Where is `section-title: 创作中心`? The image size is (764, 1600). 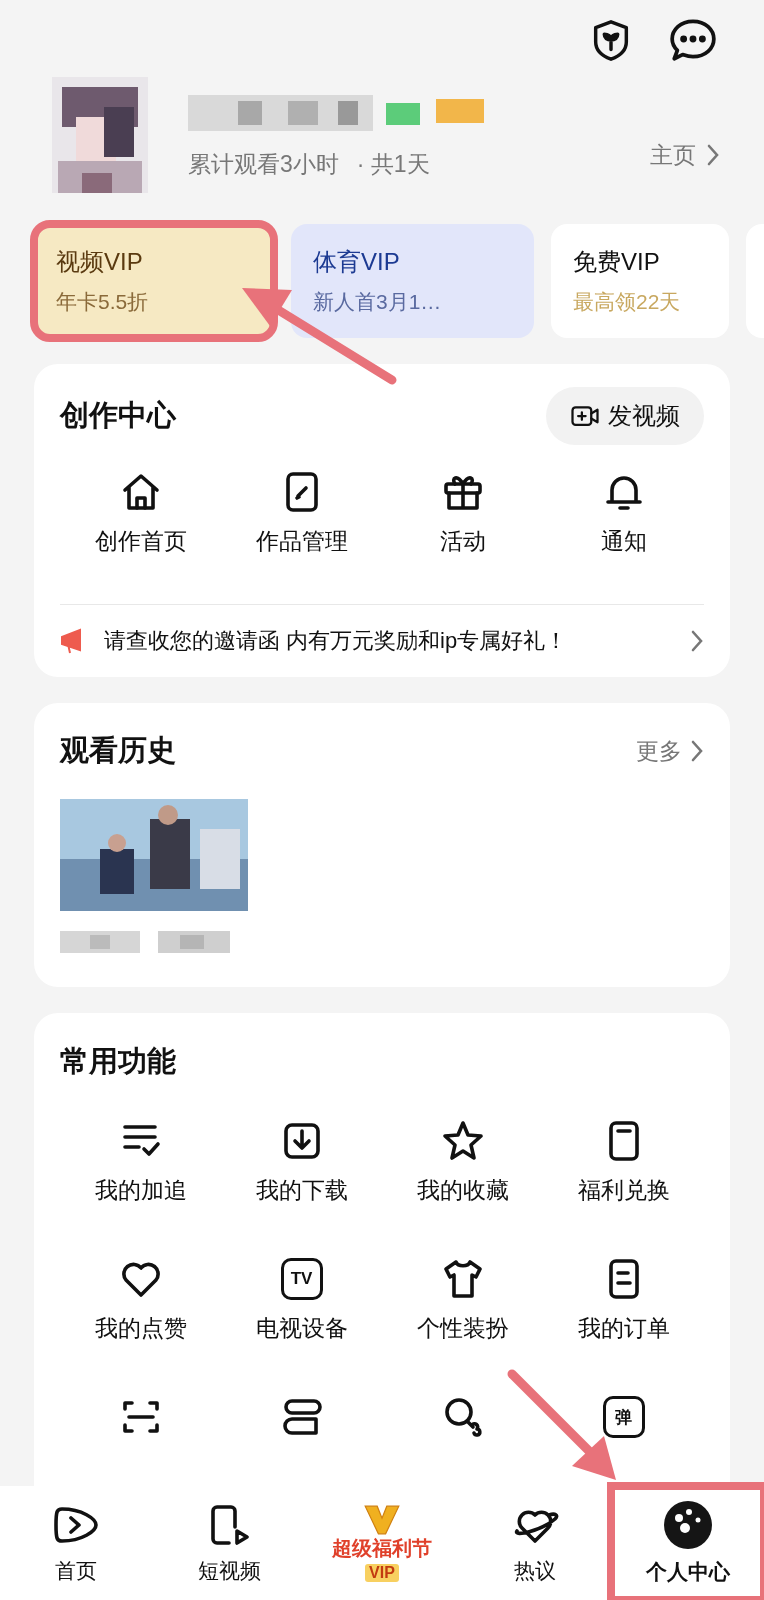 section-title: 创作中心 is located at coordinates (118, 415).